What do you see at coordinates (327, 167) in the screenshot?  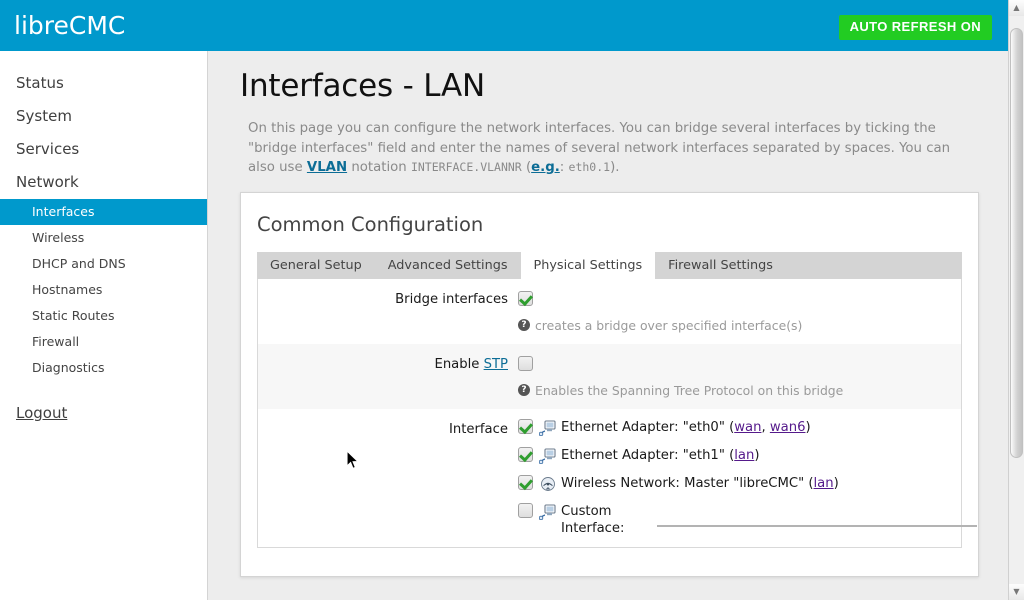 I see `vlan-link: VLAN` at bounding box center [327, 167].